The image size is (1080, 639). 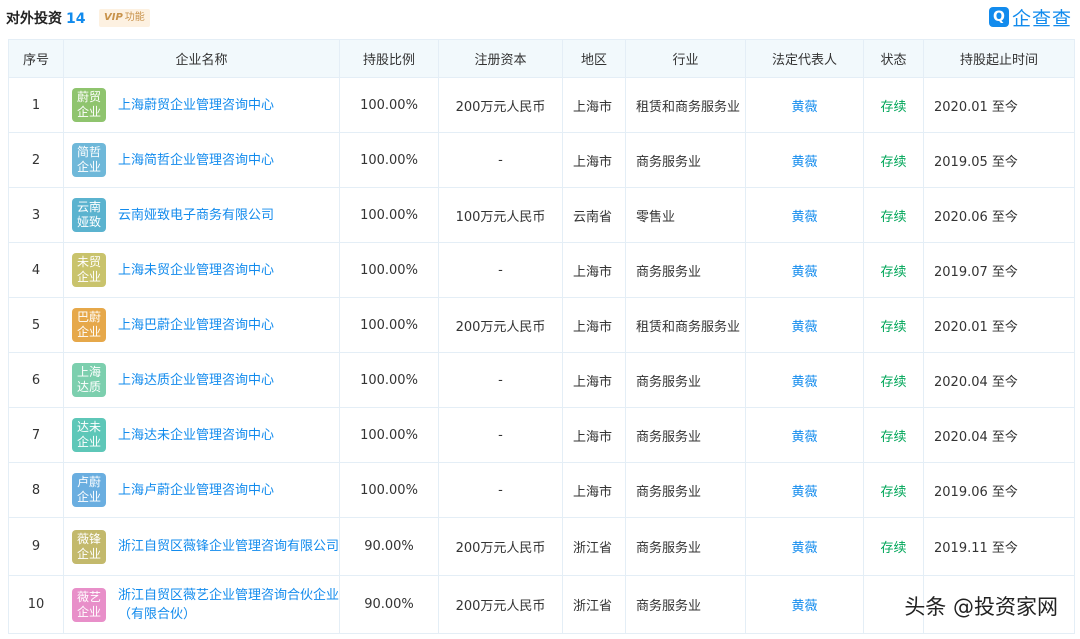 I want to click on company-name-link: 上海未贸企业管理咨询中心, so click(x=196, y=270).